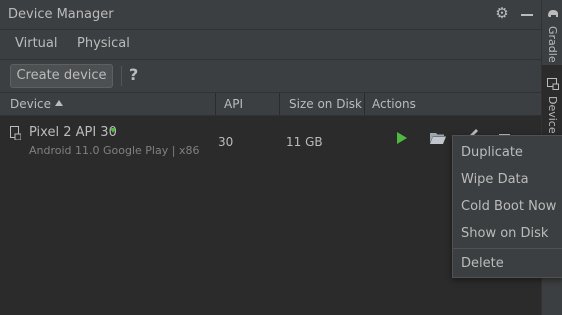  What do you see at coordinates (552, 44) in the screenshot?
I see `gradle-tool-button: Gradle` at bounding box center [552, 44].